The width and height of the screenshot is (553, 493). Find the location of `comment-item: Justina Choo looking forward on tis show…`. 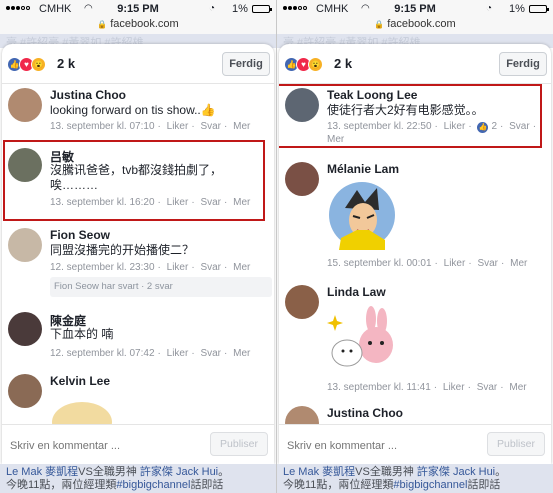

comment-item: Justina Choo looking forward on tis show… is located at coordinates (138, 113).